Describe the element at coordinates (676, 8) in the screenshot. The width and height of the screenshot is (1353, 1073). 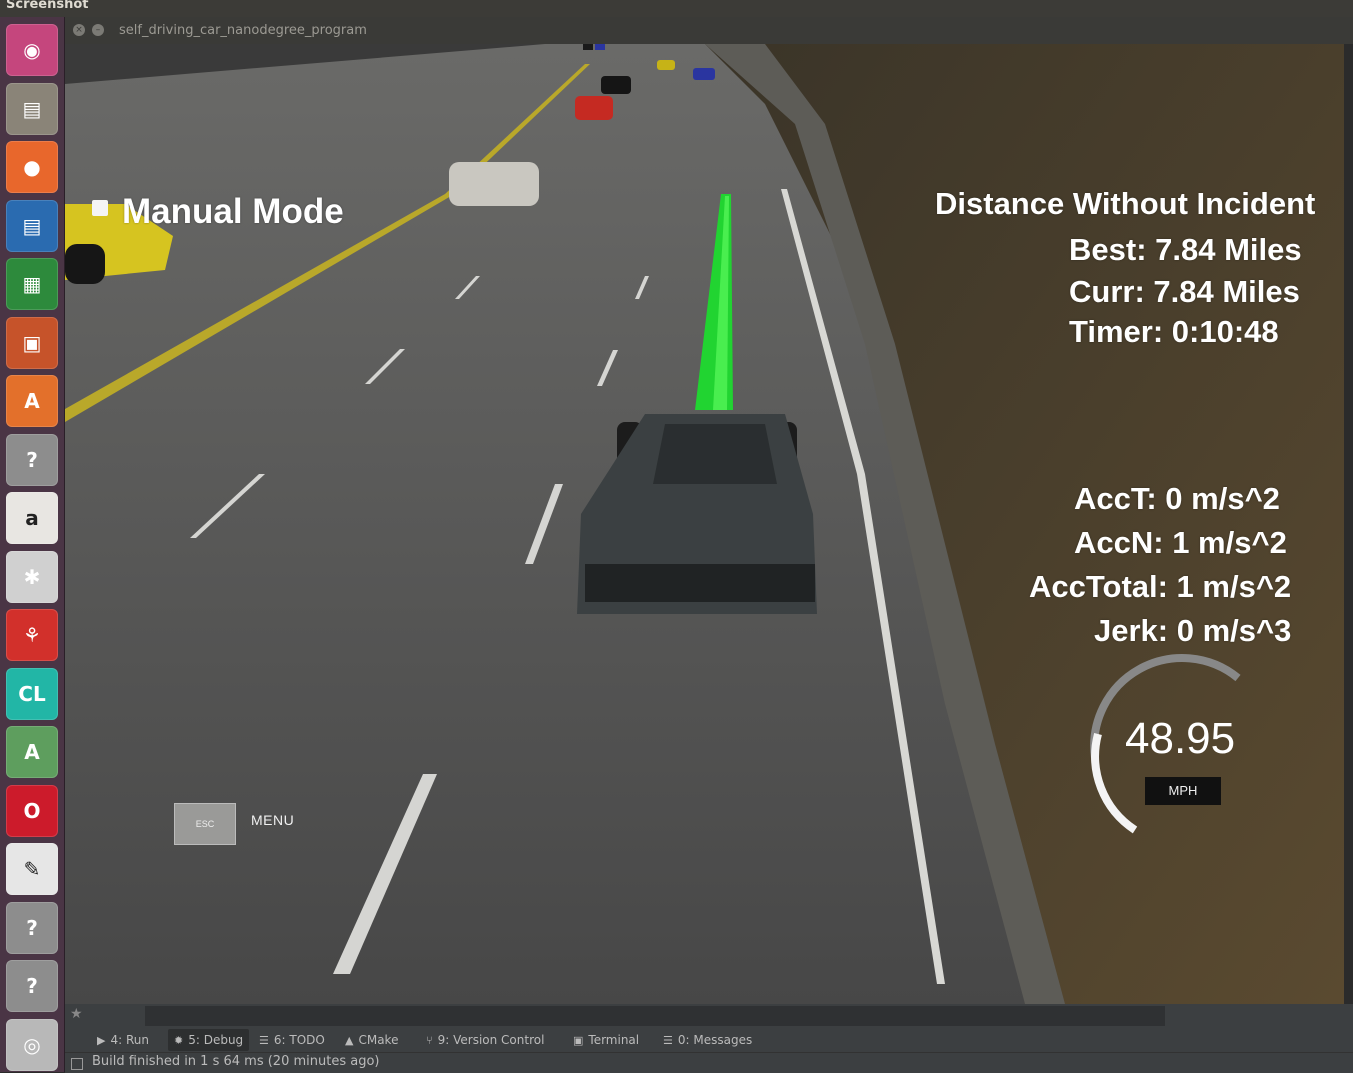
I see `top-panel: Screenshot` at that location.